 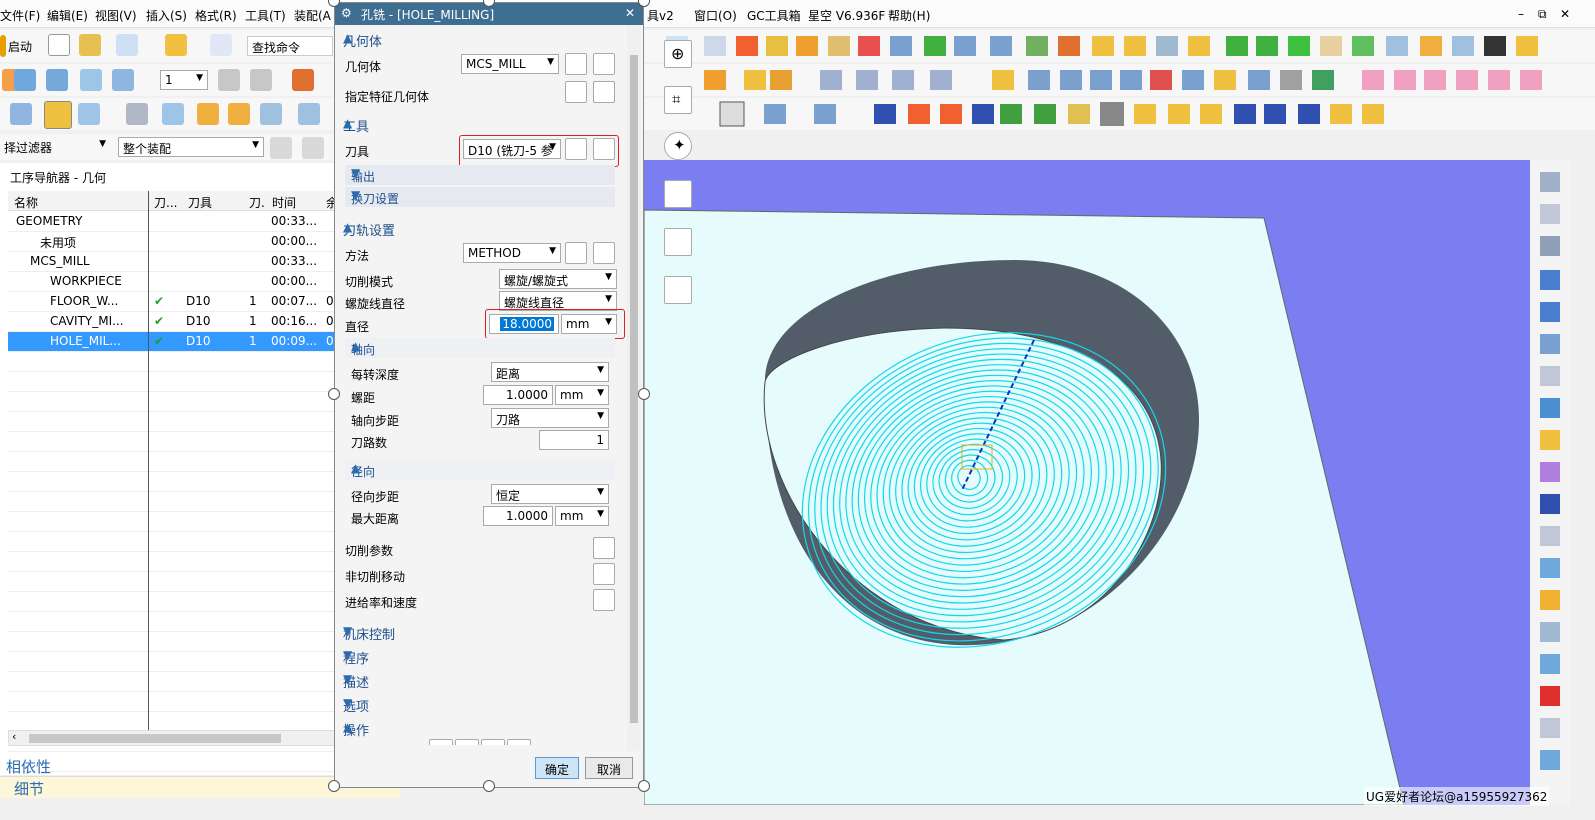 What do you see at coordinates (604, 253) in the screenshot?
I see `edit-method-icon` at bounding box center [604, 253].